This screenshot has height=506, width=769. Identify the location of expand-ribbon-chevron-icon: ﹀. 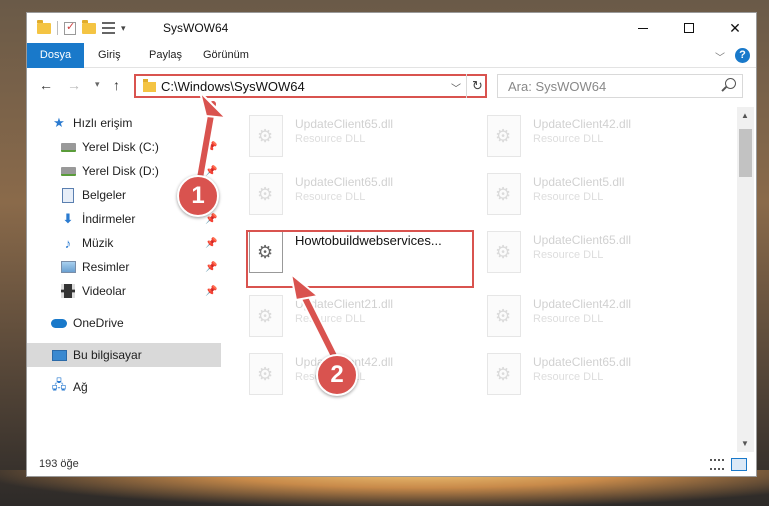
(720, 56).